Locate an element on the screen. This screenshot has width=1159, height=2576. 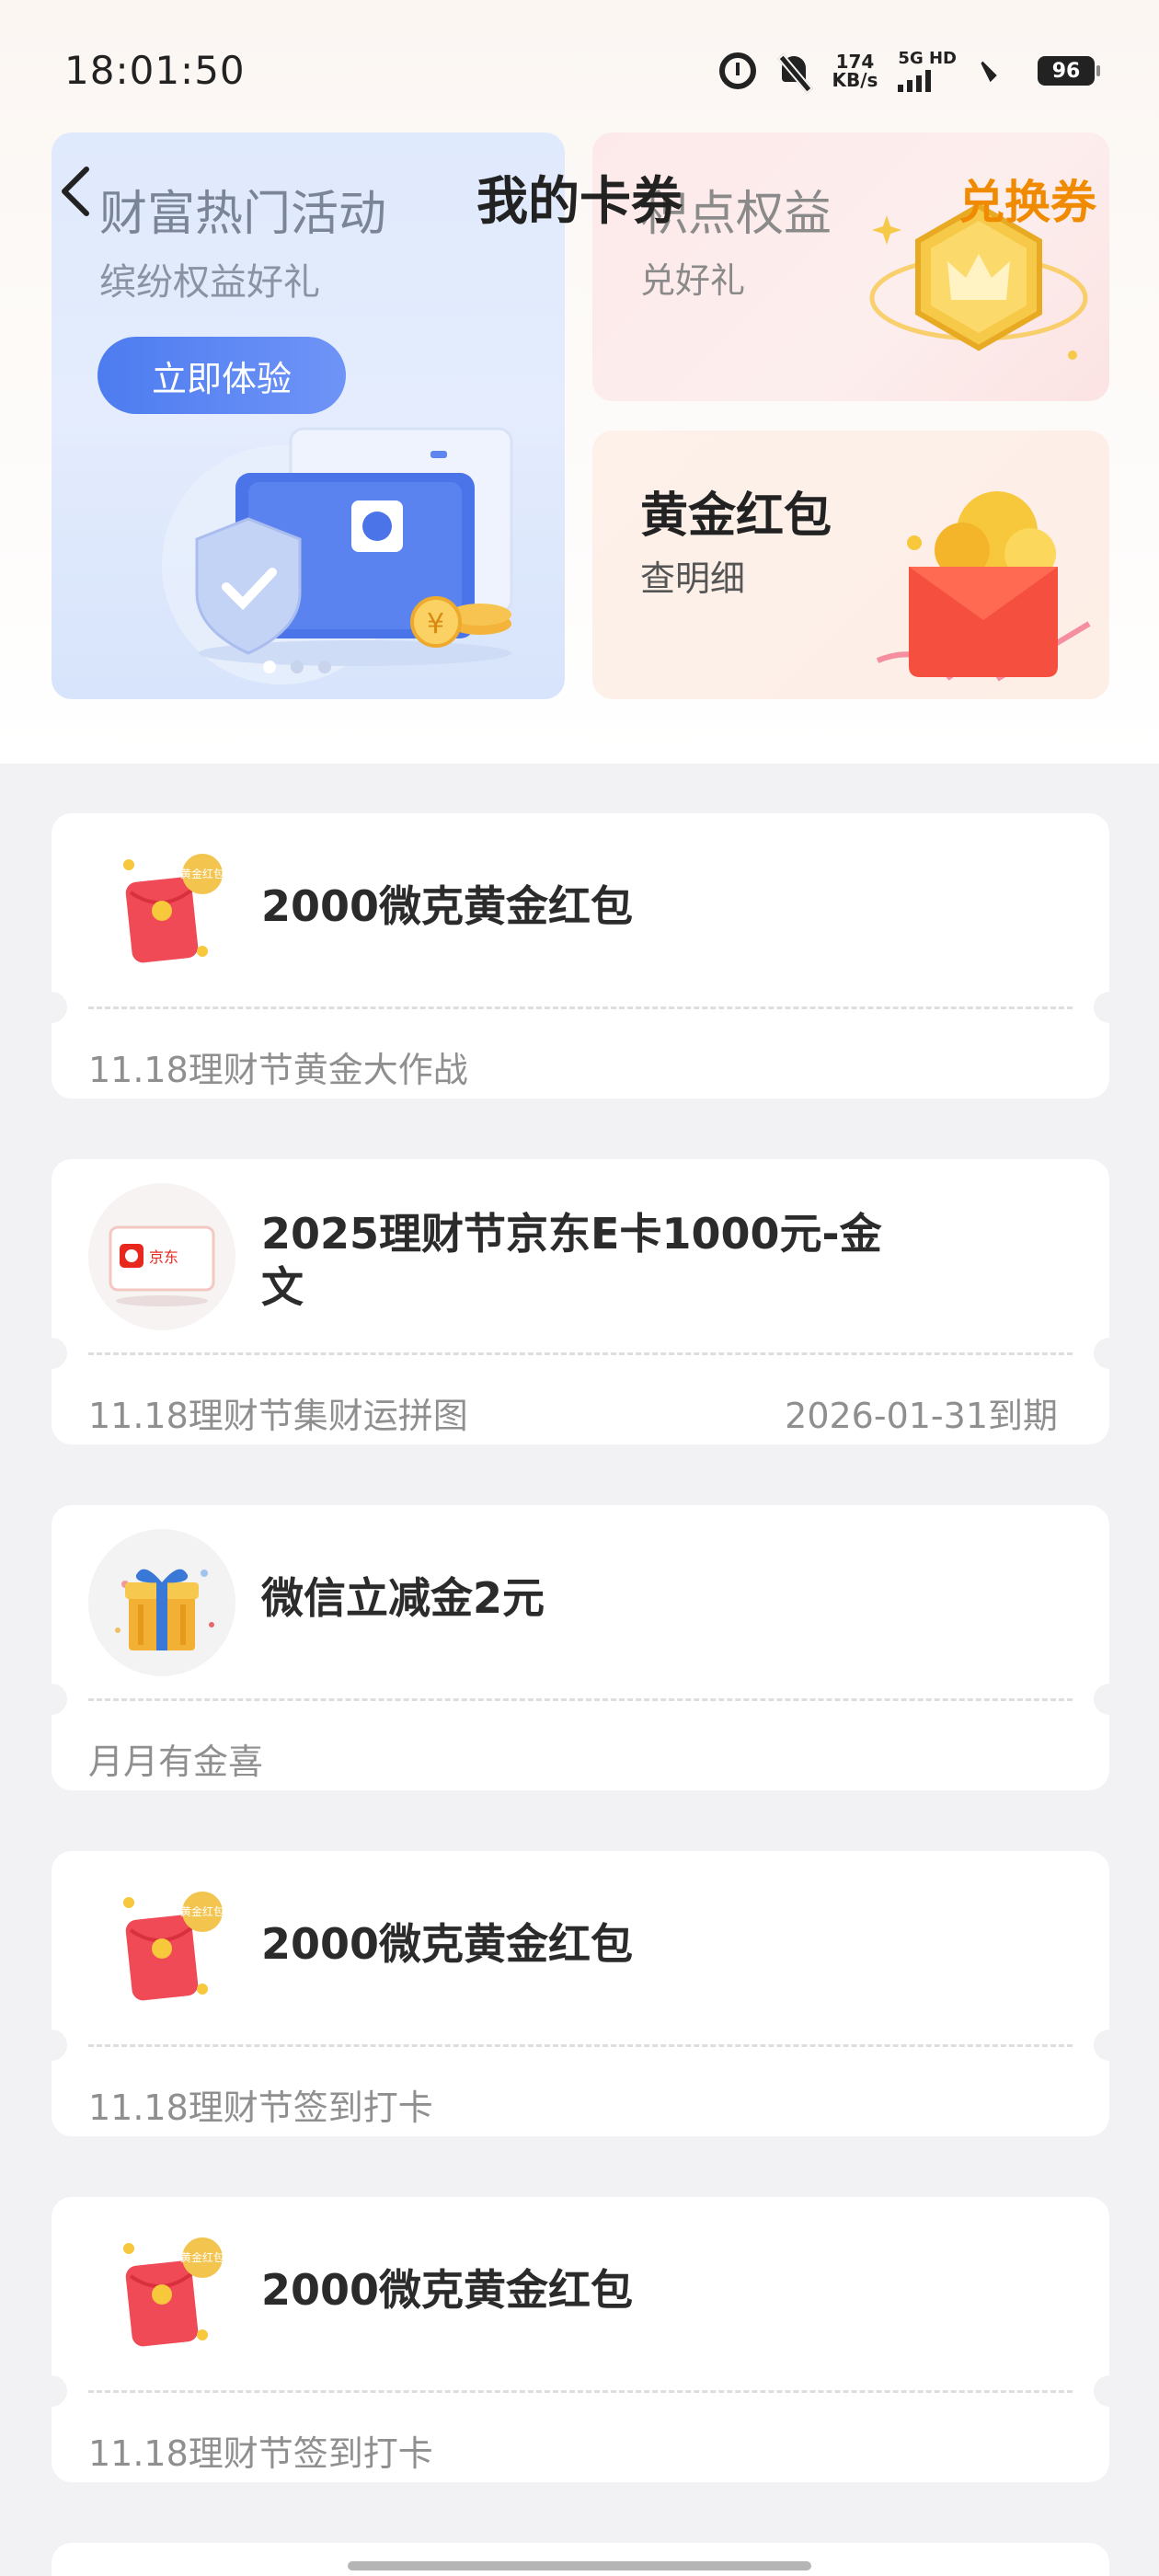
carousel-indicator is located at coordinates (297, 667).